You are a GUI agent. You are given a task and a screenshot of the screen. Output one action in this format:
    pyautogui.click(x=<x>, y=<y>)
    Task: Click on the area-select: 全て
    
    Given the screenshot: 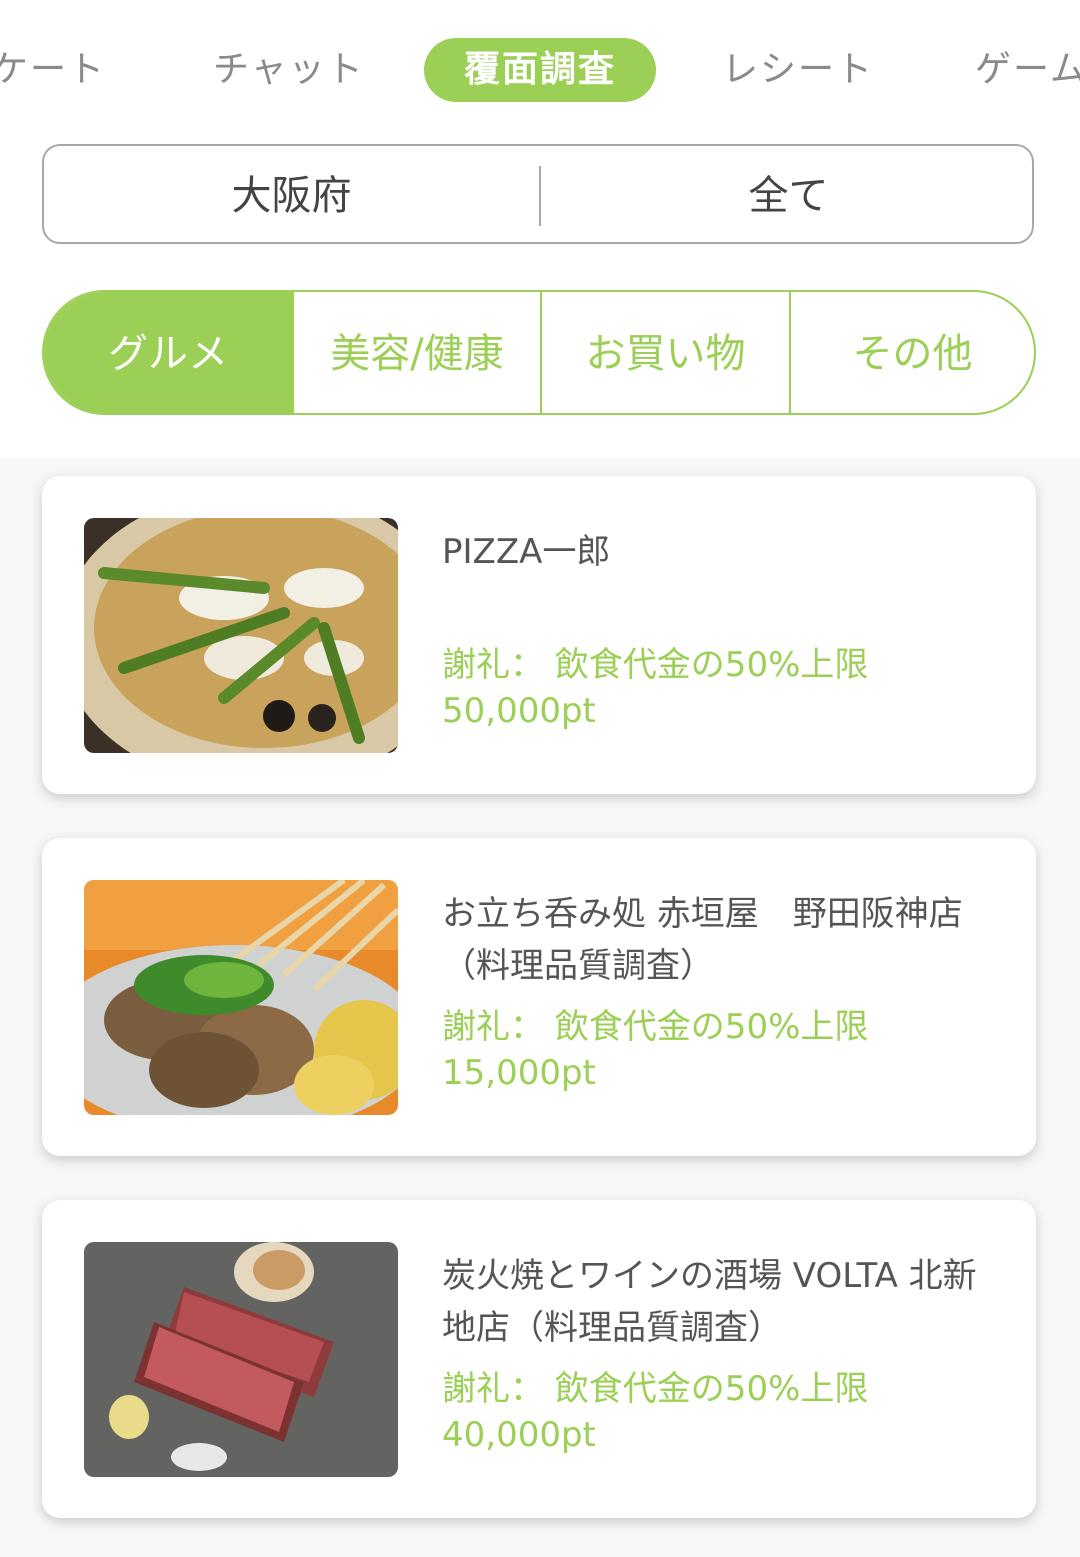 What is the action you would take?
    pyautogui.click(x=788, y=194)
    